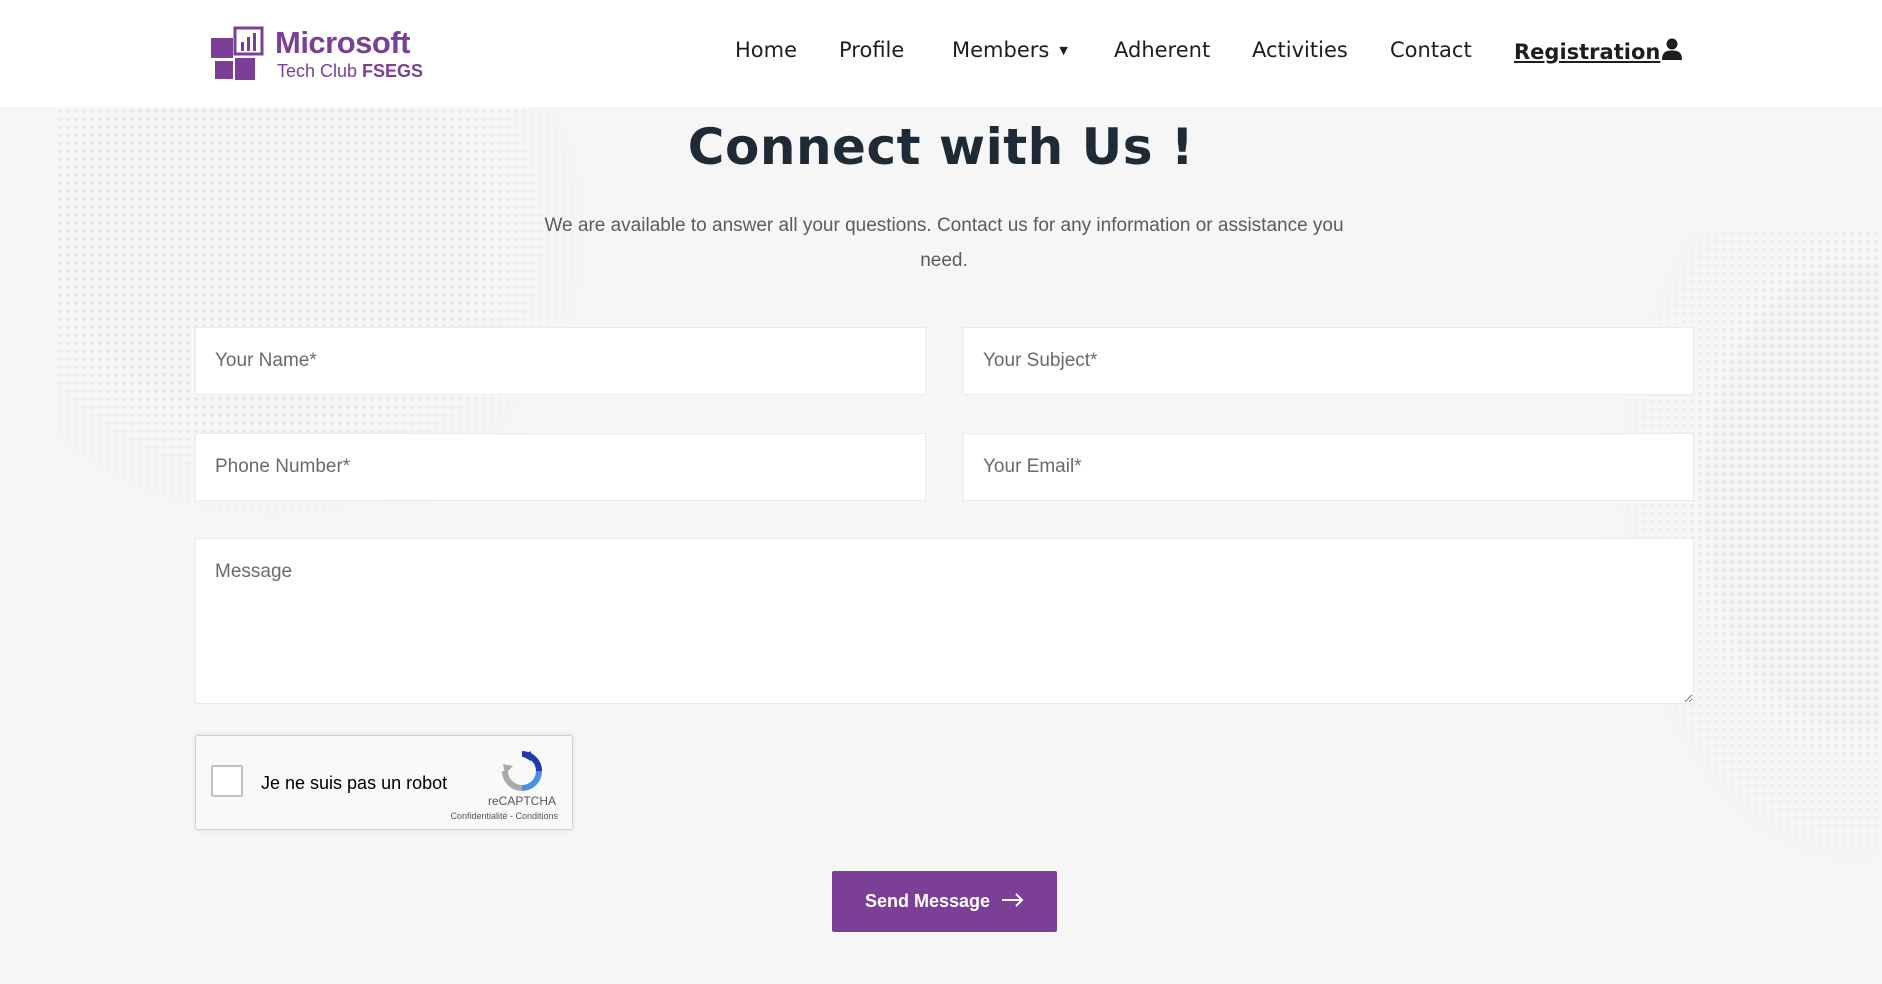  Describe the element at coordinates (560, 361) in the screenshot. I see `name-input` at that location.